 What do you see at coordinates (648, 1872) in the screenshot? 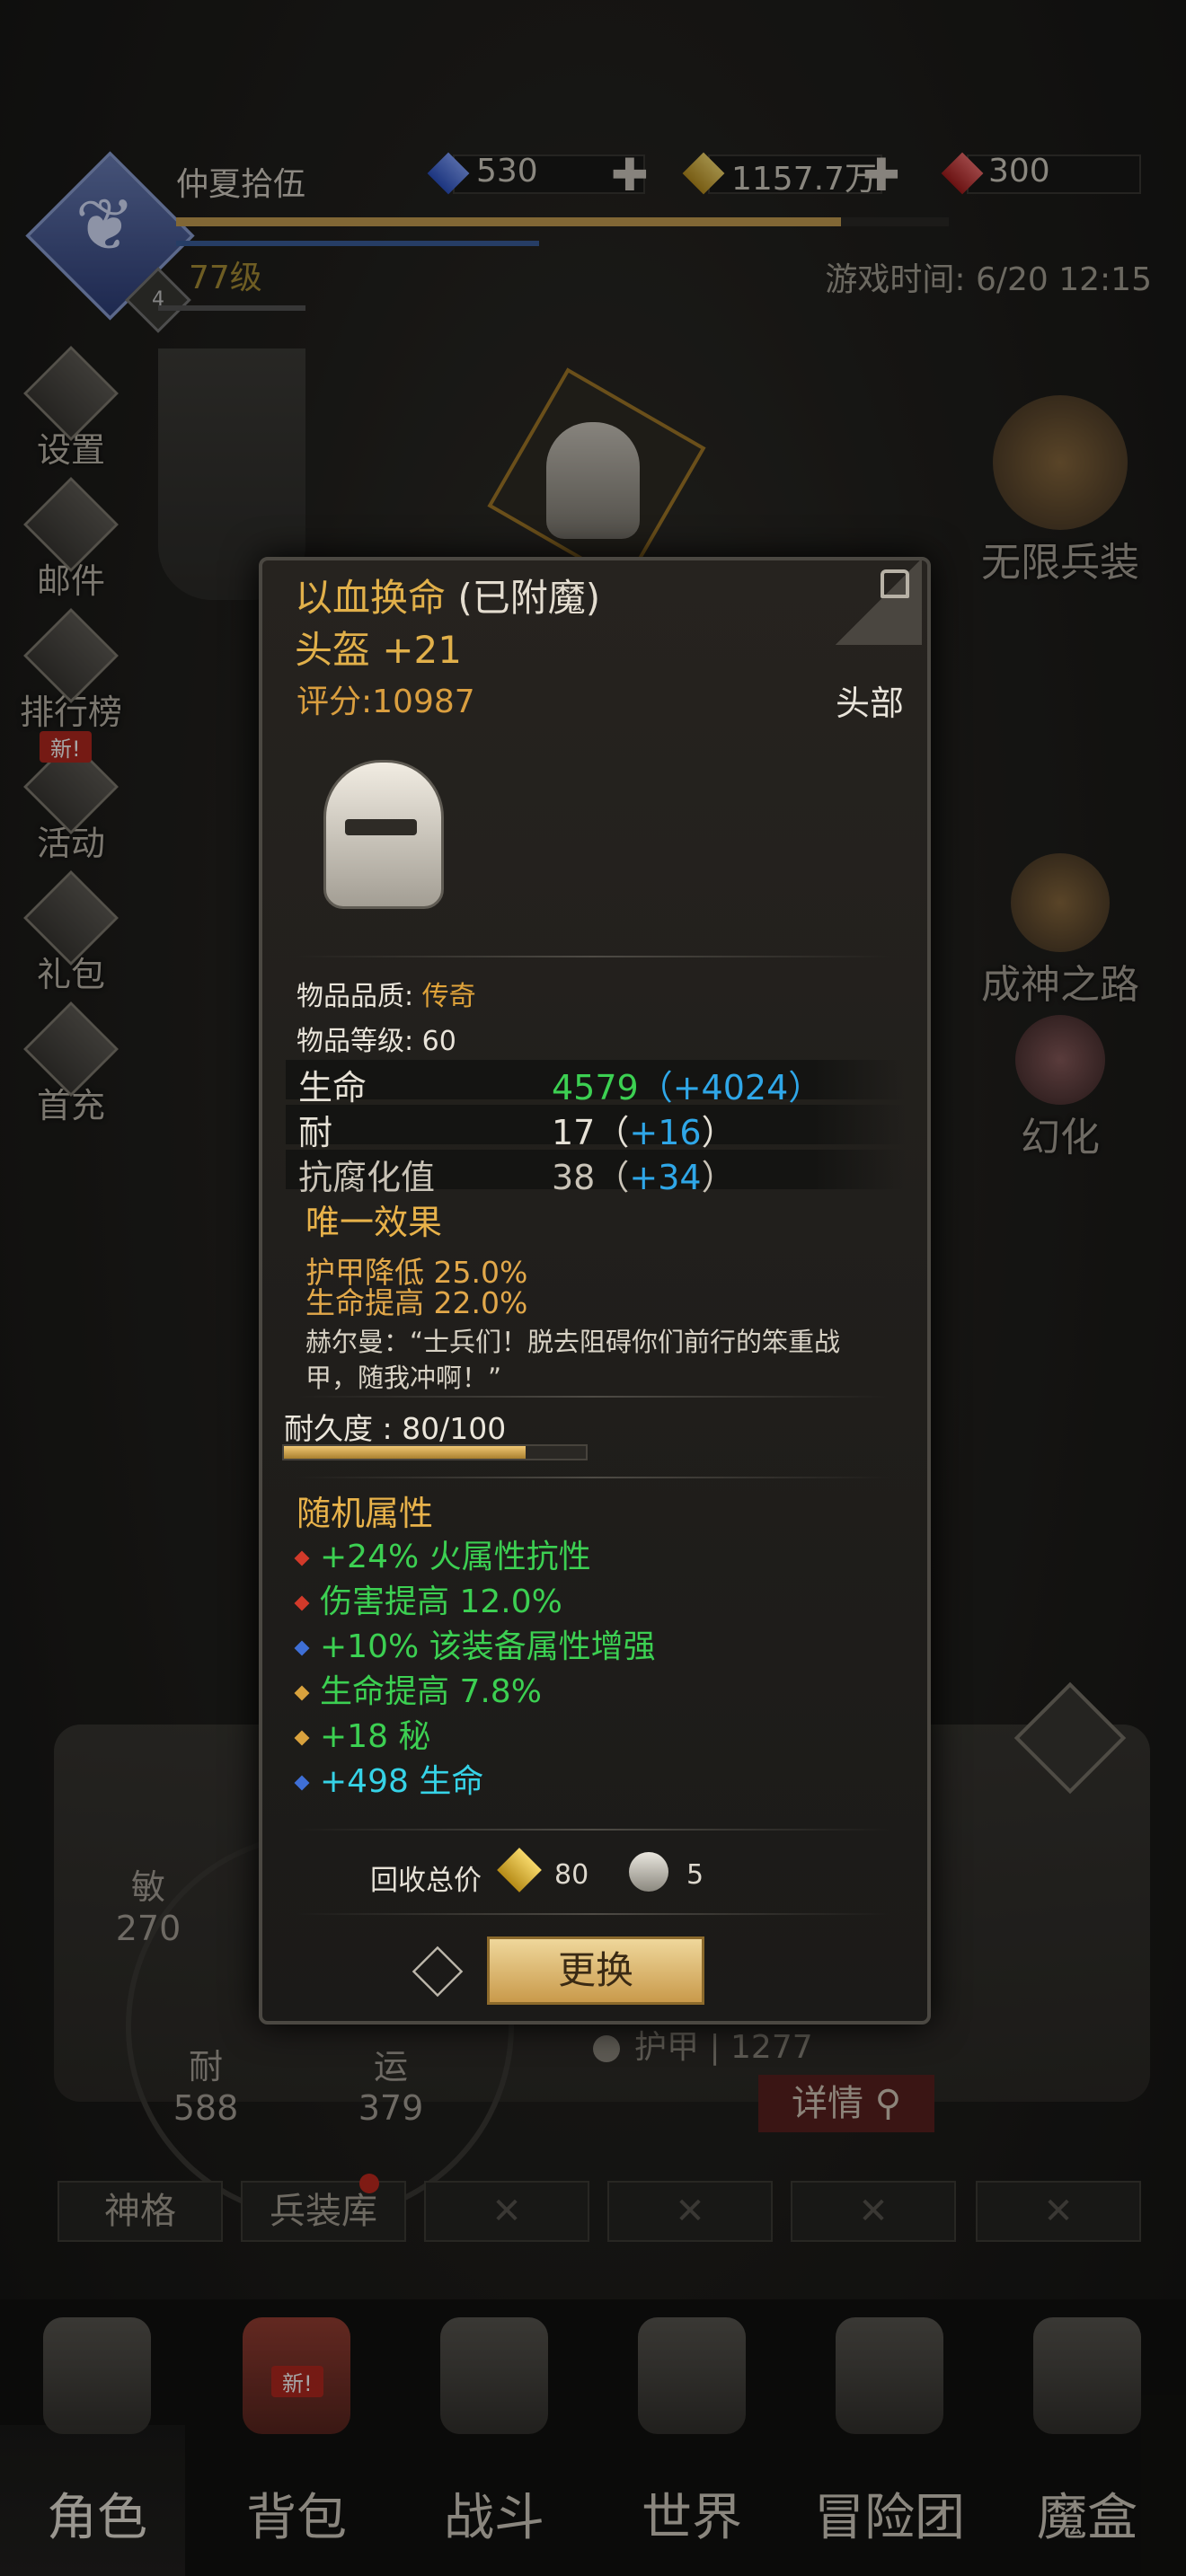
I see `silver-coin-icon` at bounding box center [648, 1872].